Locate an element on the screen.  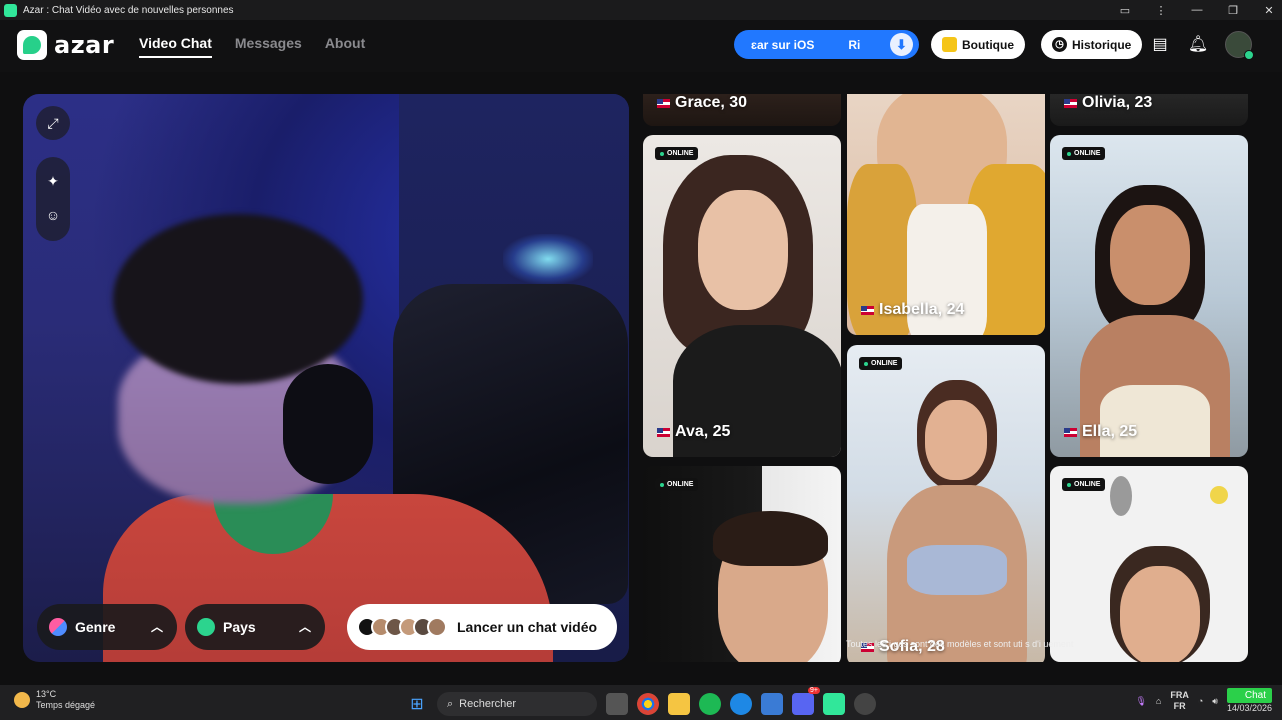
ios-banner-text-right: Ri is located at coordinates (854, 44).